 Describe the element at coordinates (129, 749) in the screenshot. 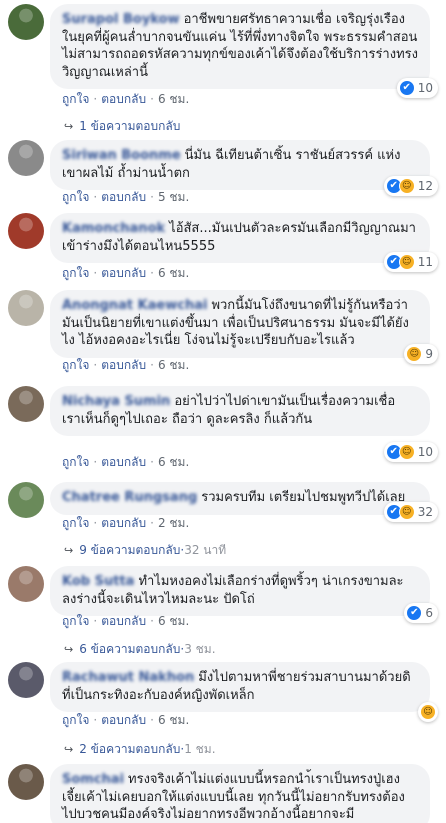

I see `replies-count-label: 2 ข้อความตอบกลับ` at that location.